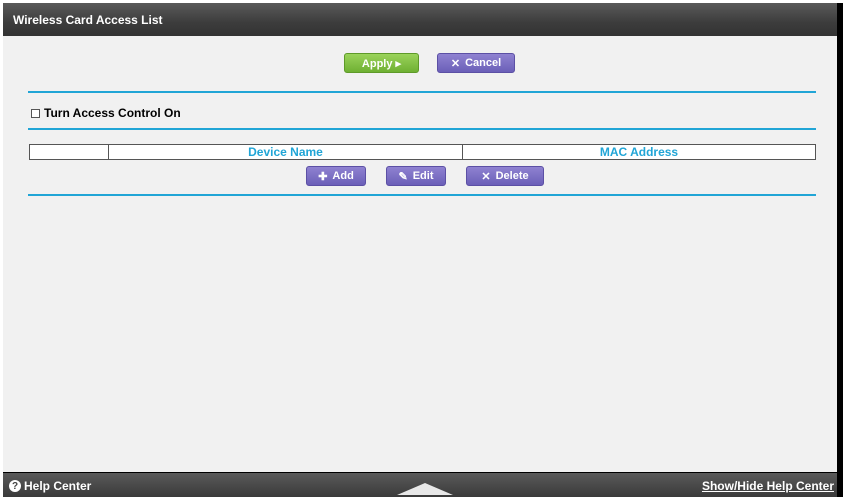  Describe the element at coordinates (483, 63) in the screenshot. I see `cancel-button-label: Cancel` at that location.